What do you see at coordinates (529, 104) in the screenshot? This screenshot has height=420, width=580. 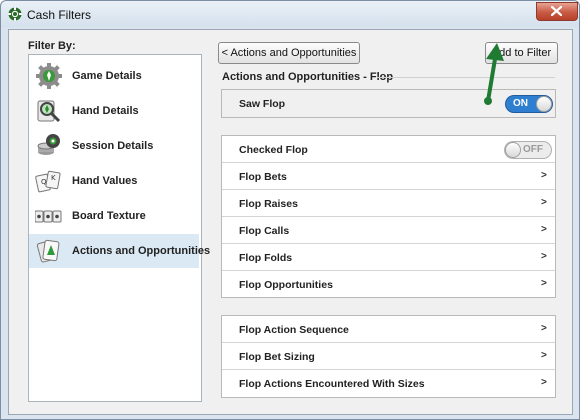 I see `saw-flop-toggle: ON` at bounding box center [529, 104].